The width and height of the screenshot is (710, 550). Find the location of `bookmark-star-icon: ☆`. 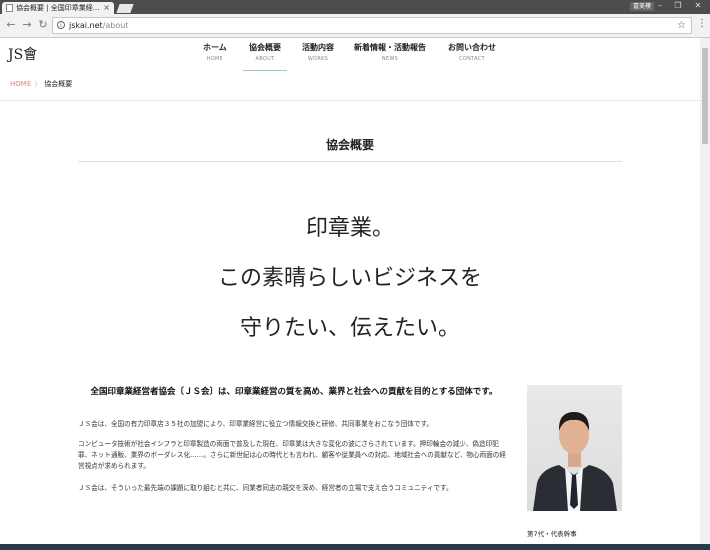

bookmark-star-icon: ☆ is located at coordinates (681, 25).